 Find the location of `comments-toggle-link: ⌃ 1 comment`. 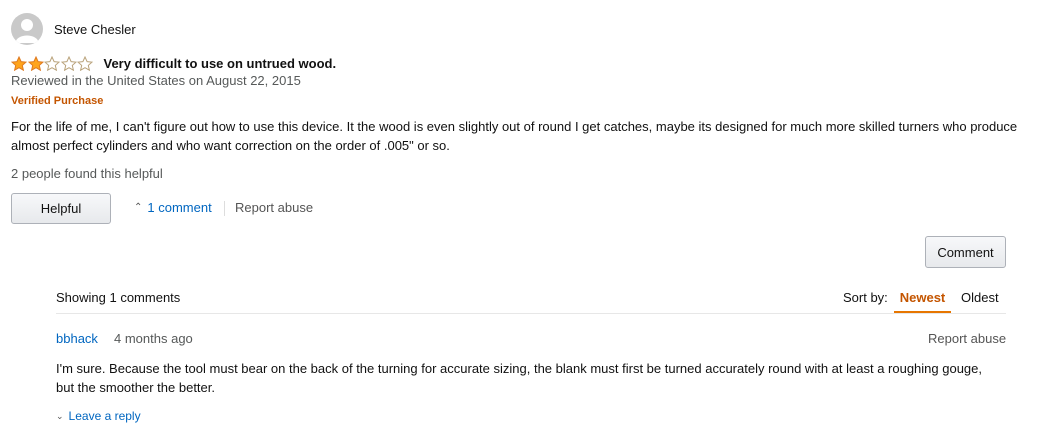

comments-toggle-link: ⌃ 1 comment is located at coordinates (173, 207).